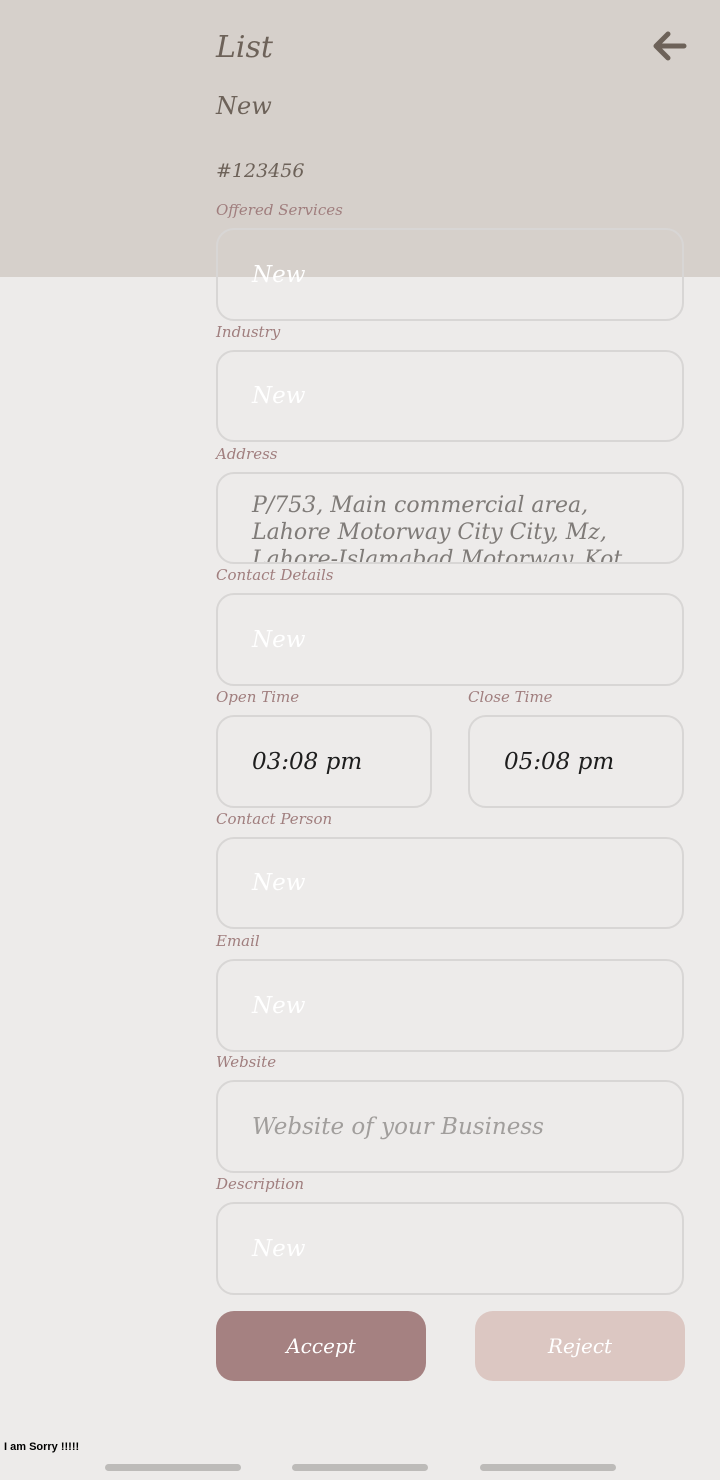  What do you see at coordinates (548, 1467) in the screenshot?
I see `nav-bar-right` at bounding box center [548, 1467].